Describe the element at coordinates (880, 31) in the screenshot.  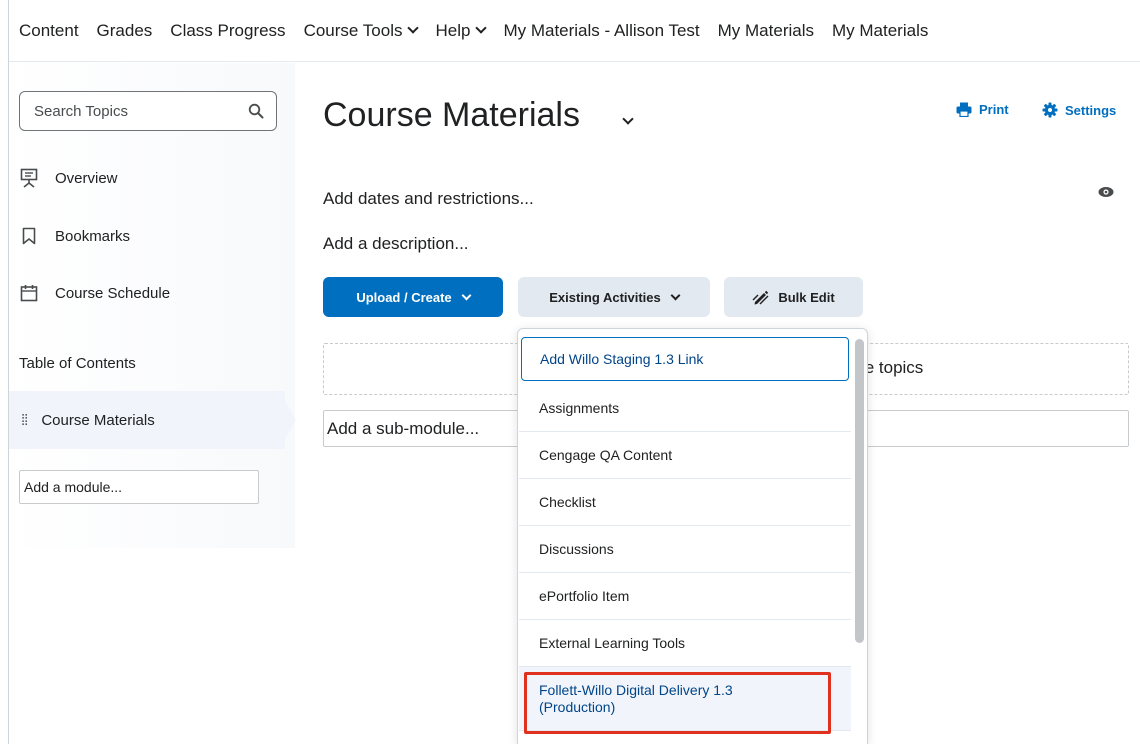
I see `nav-my-materials-2: My Materials` at that location.